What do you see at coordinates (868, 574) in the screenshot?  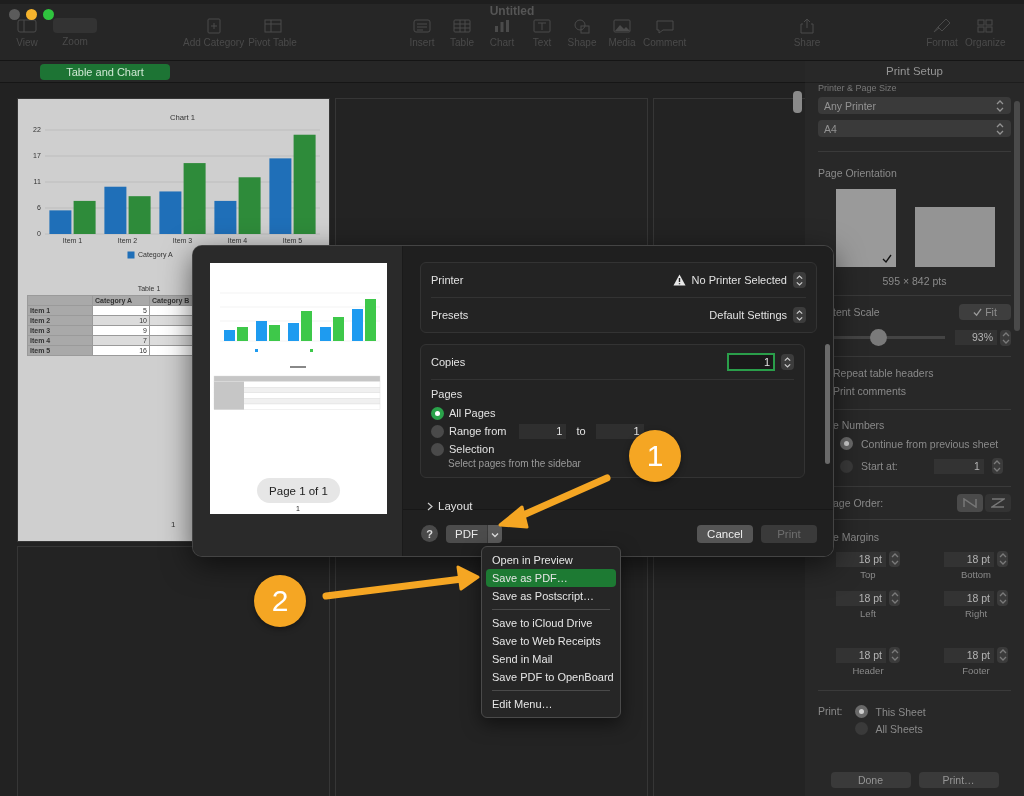 I see `field-label: Top` at bounding box center [868, 574].